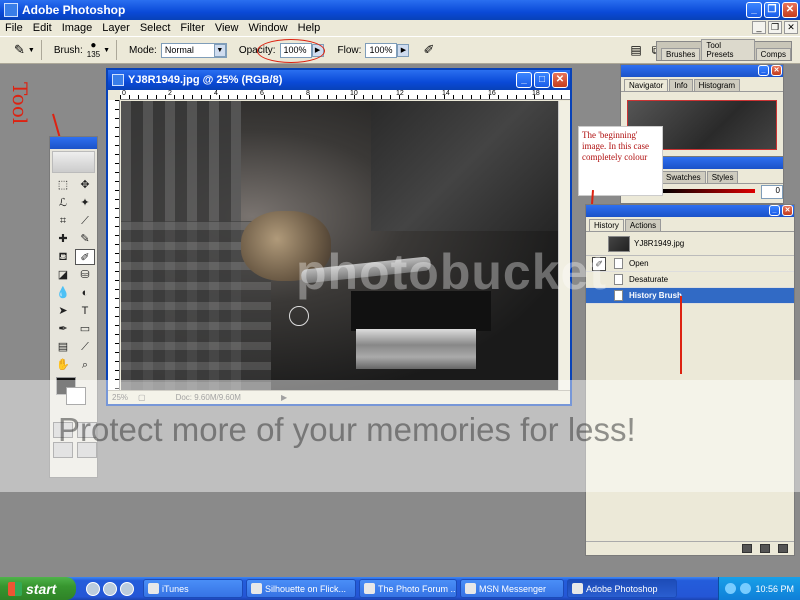 Image resolution: width=800 pixels, height=600 pixels. Describe the element at coordinates (717, 85) in the screenshot. I see `tab-histogram: Histogram` at that location.